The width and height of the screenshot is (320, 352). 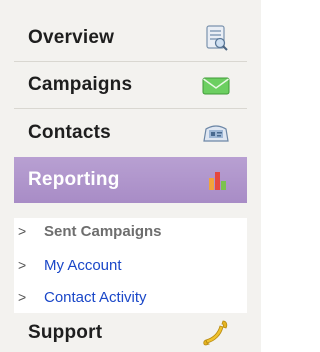 I want to click on bar-chart-icon, so click(x=217, y=181).